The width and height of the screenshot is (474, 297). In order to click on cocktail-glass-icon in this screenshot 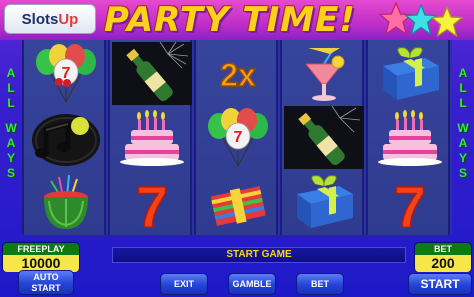, I will do `click(324, 73)`.